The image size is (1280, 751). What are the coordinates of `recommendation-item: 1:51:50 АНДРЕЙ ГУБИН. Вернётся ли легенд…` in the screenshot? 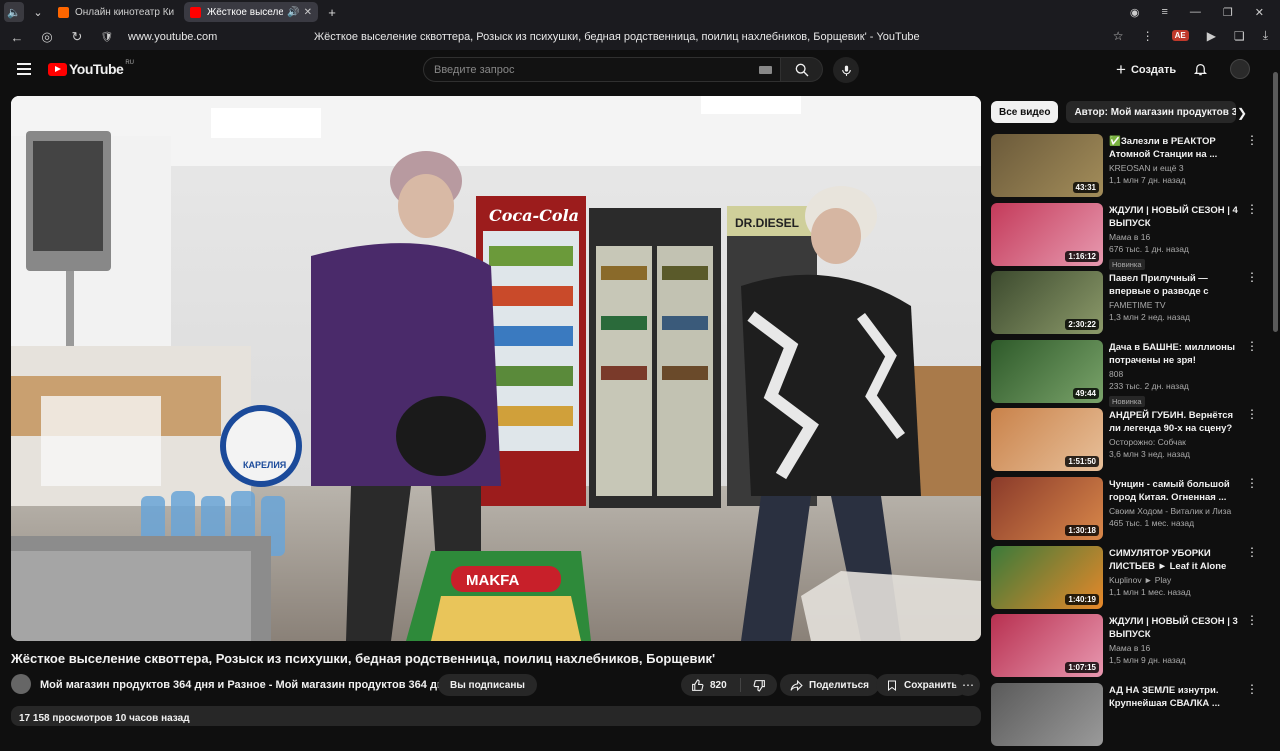 It's located at (1128, 442).